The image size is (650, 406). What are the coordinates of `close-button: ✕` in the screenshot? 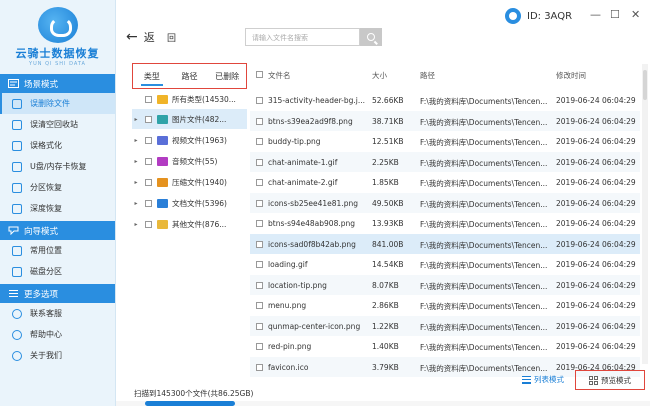 It's located at (635, 14).